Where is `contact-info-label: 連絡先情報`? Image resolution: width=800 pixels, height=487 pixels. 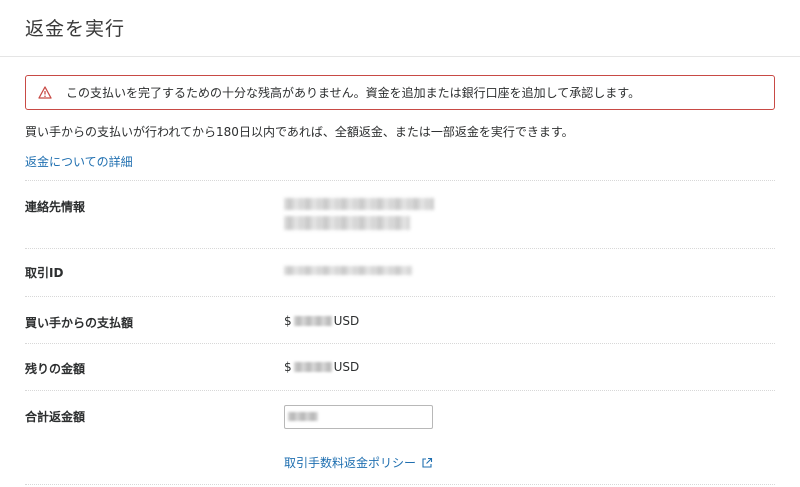
contact-info-label: 連絡先情報 is located at coordinates (55, 207).